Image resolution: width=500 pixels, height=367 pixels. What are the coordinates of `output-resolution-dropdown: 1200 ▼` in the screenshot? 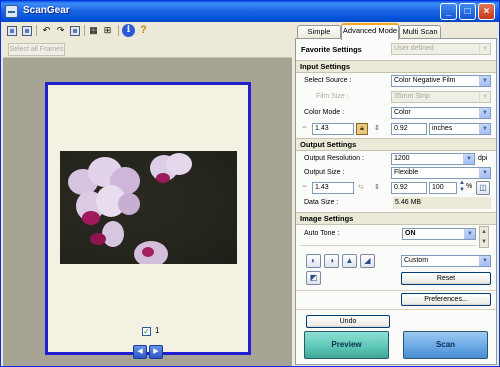 It's located at (433, 159).